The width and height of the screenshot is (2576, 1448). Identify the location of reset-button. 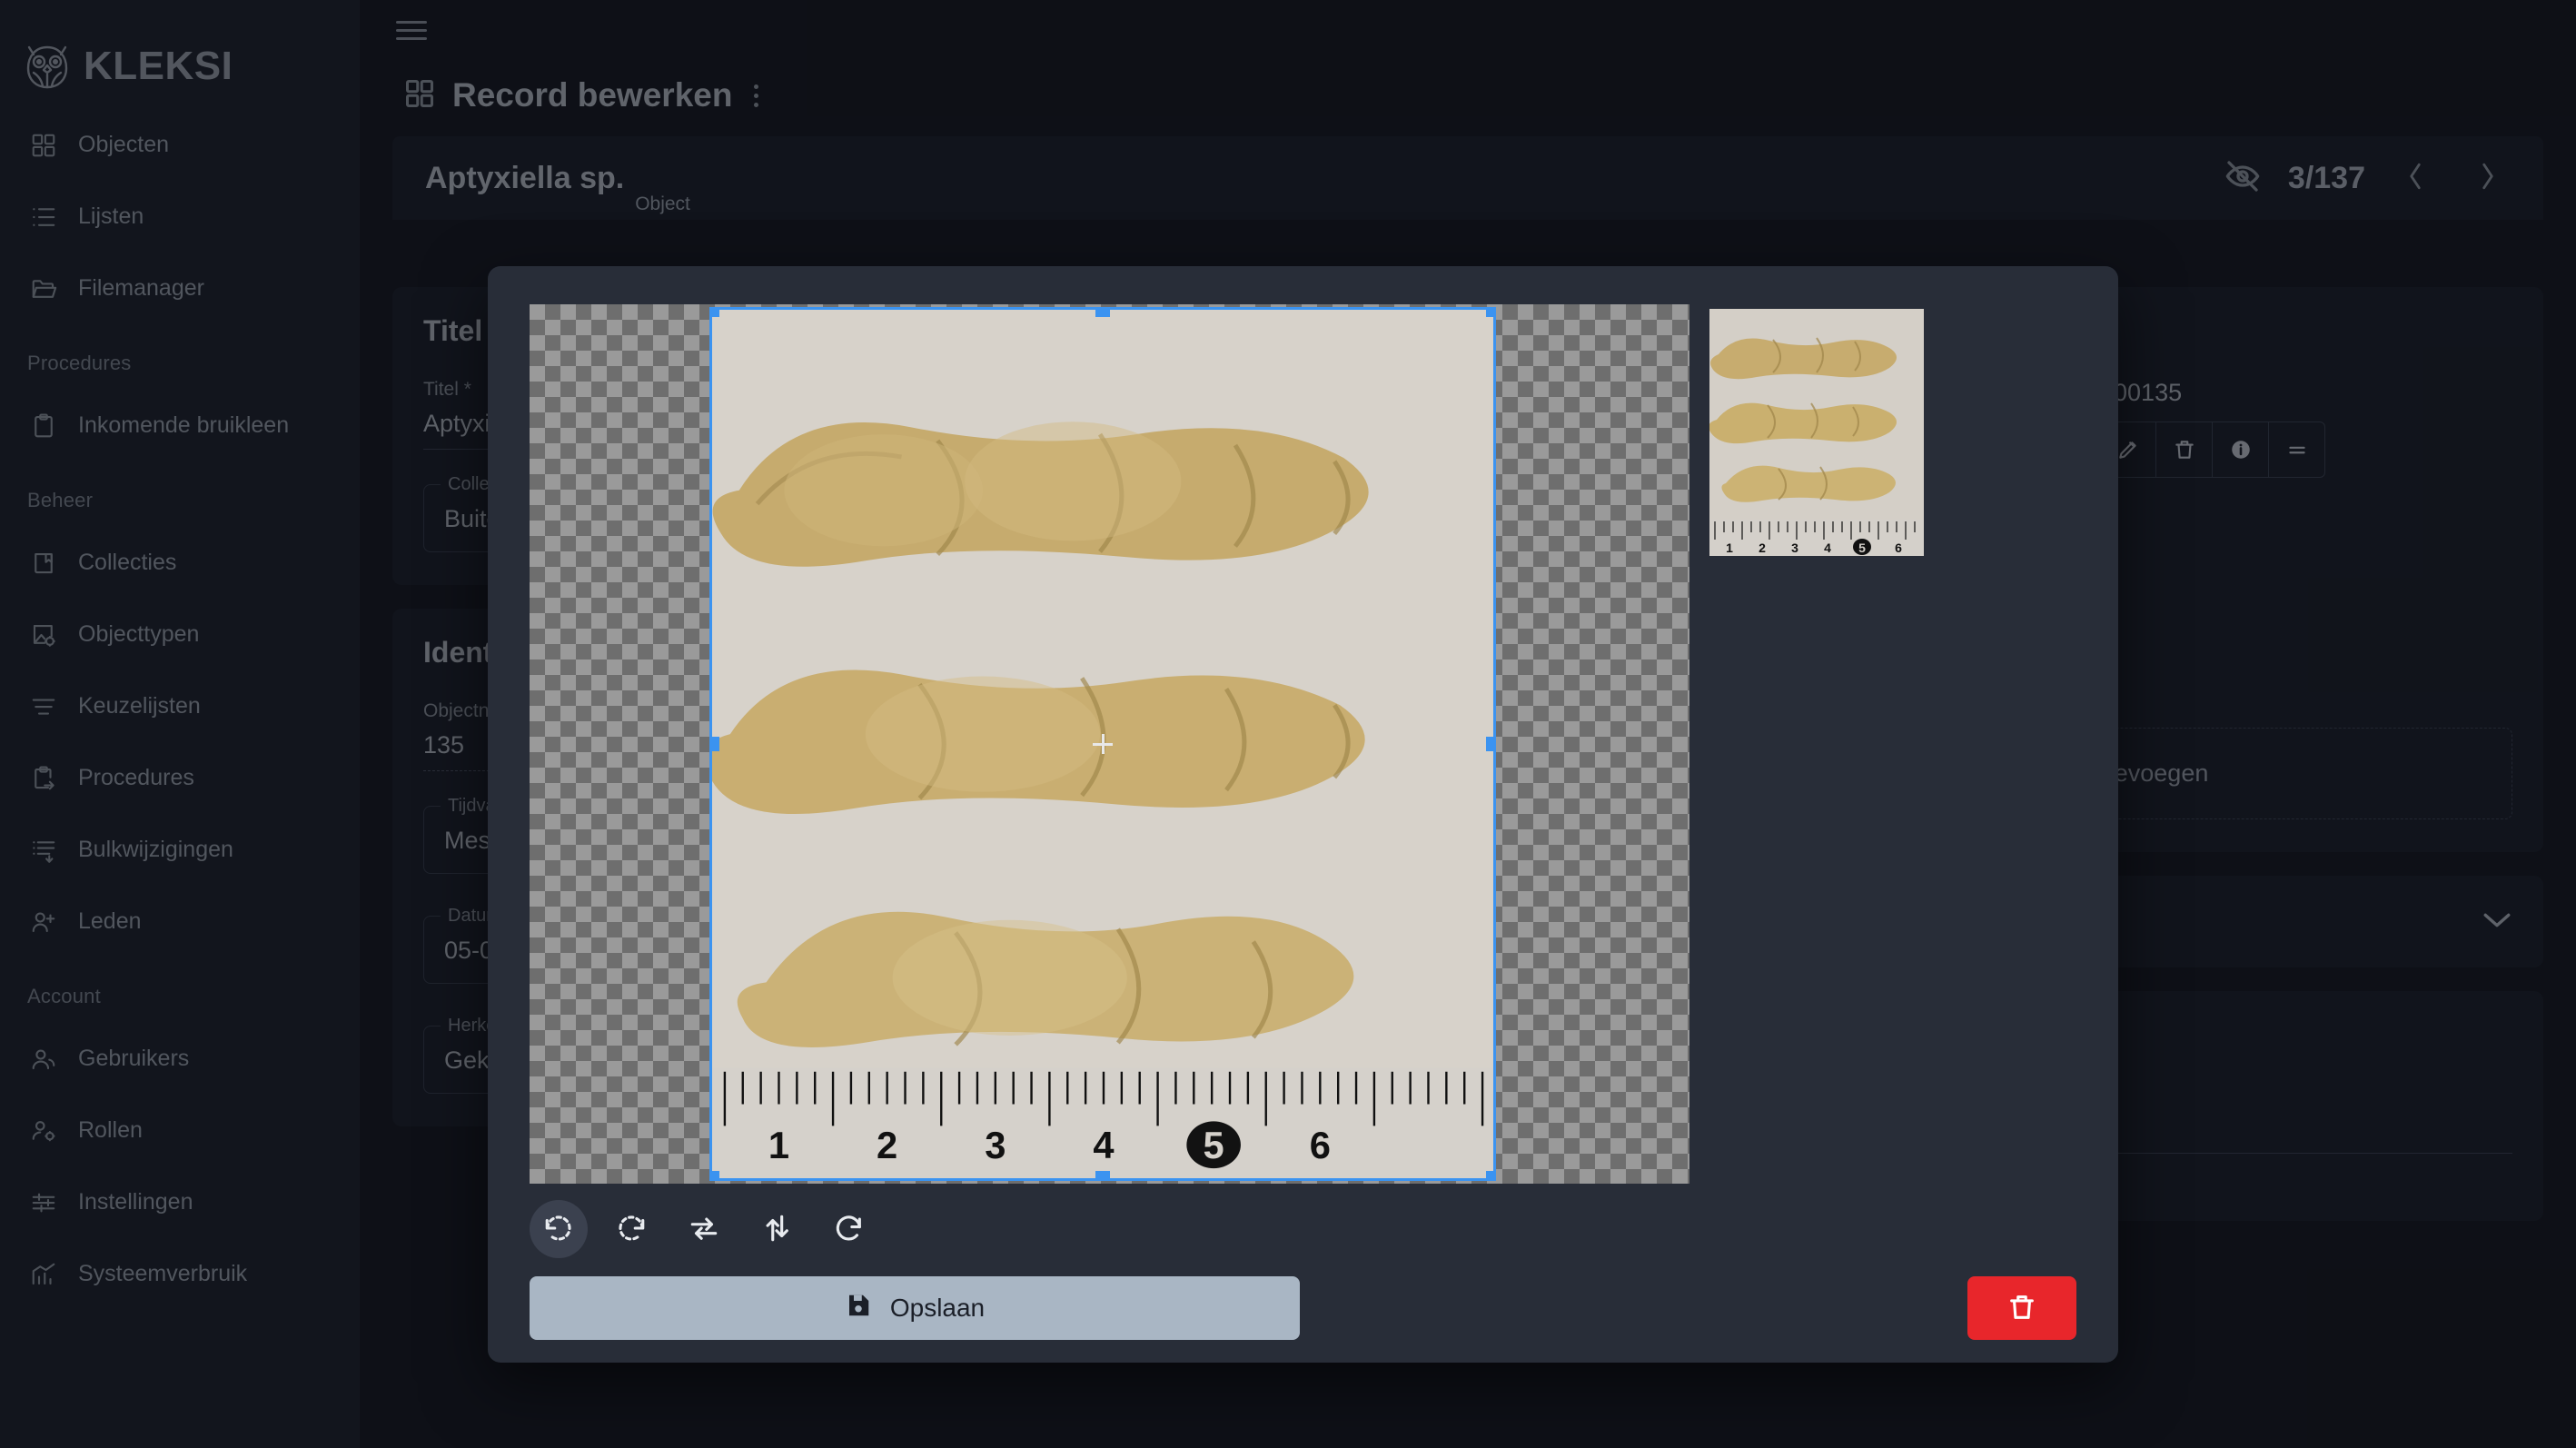
(849, 1229).